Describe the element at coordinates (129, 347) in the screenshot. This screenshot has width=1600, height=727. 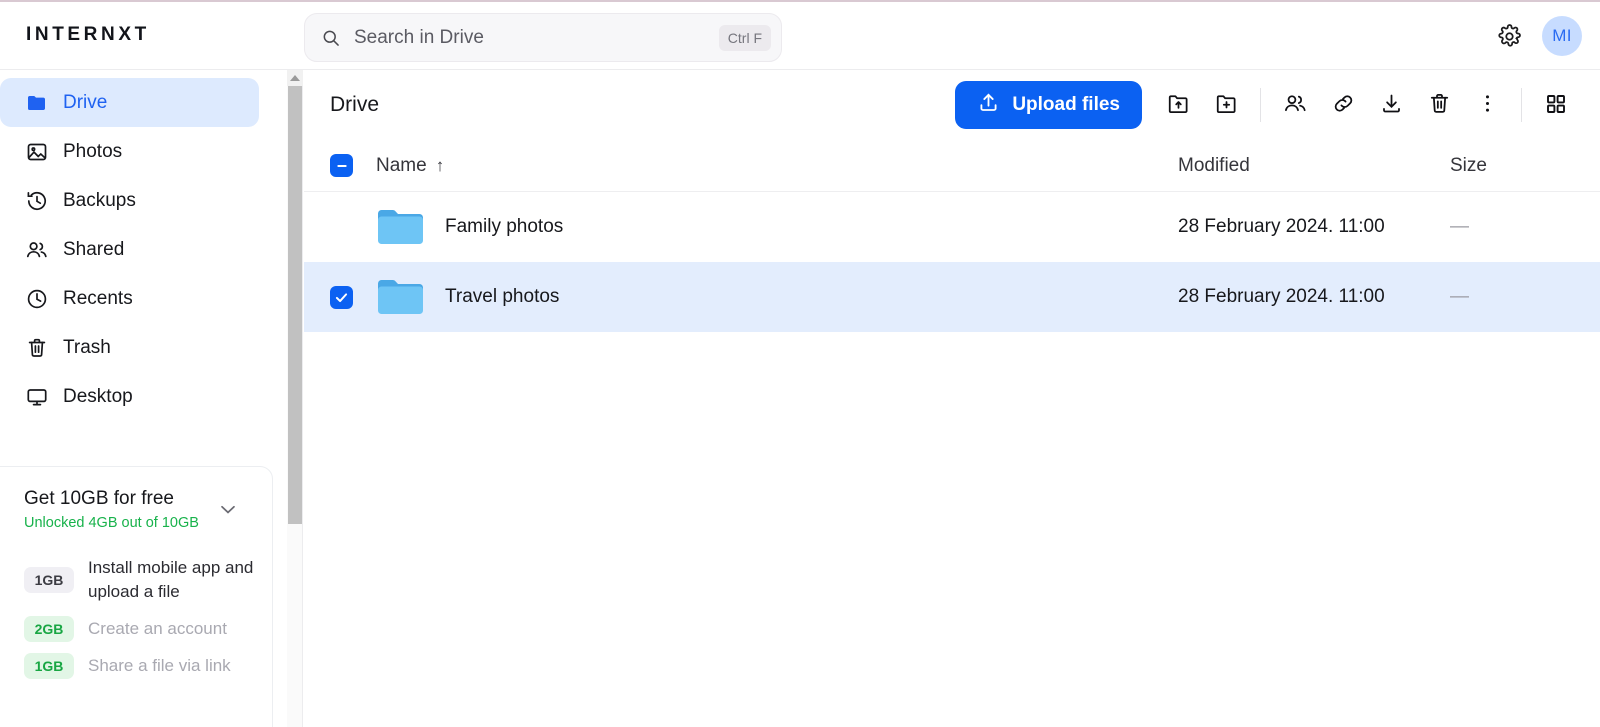
I see `sidebar-item-trash: Trash` at that location.